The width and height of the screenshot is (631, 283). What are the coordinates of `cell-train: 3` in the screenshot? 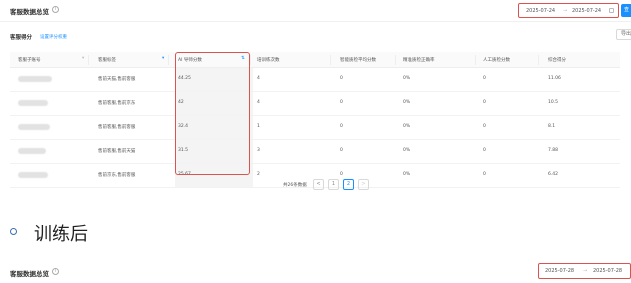 It's located at (258, 150).